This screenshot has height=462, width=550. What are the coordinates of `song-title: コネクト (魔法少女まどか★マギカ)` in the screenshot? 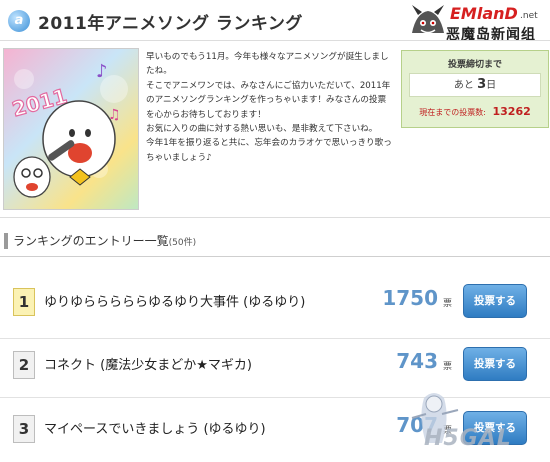 It's located at (148, 363).